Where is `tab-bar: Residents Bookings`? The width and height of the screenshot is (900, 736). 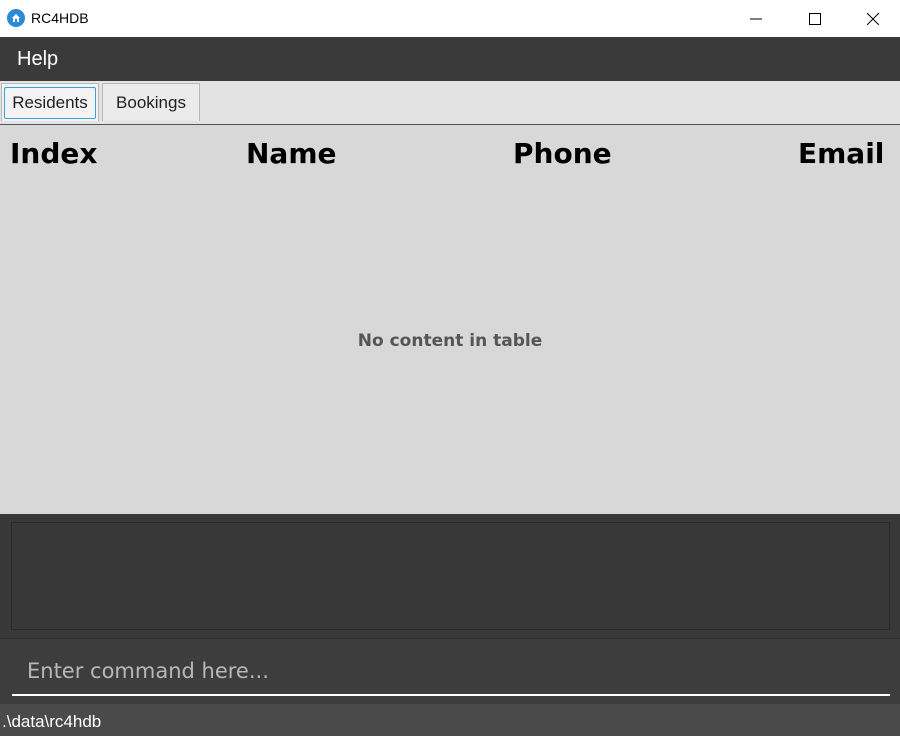 tab-bar: Residents Bookings is located at coordinates (450, 103).